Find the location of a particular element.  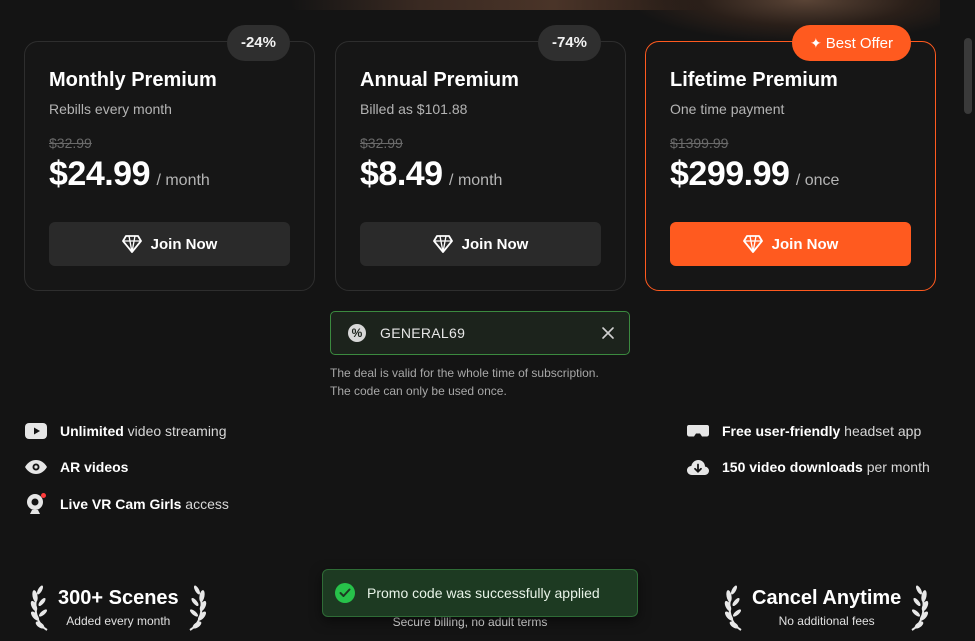

feature-live-cam: Live VR Cam Girls access is located at coordinates (126, 504).